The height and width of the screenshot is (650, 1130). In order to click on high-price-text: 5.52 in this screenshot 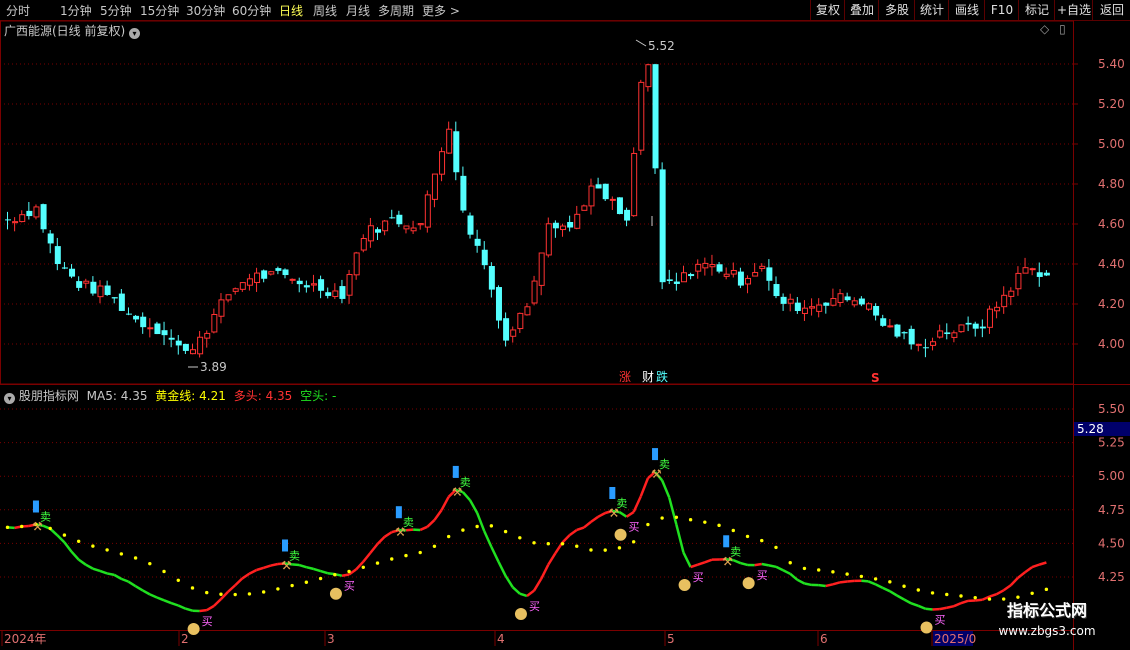, I will do `click(661, 46)`.